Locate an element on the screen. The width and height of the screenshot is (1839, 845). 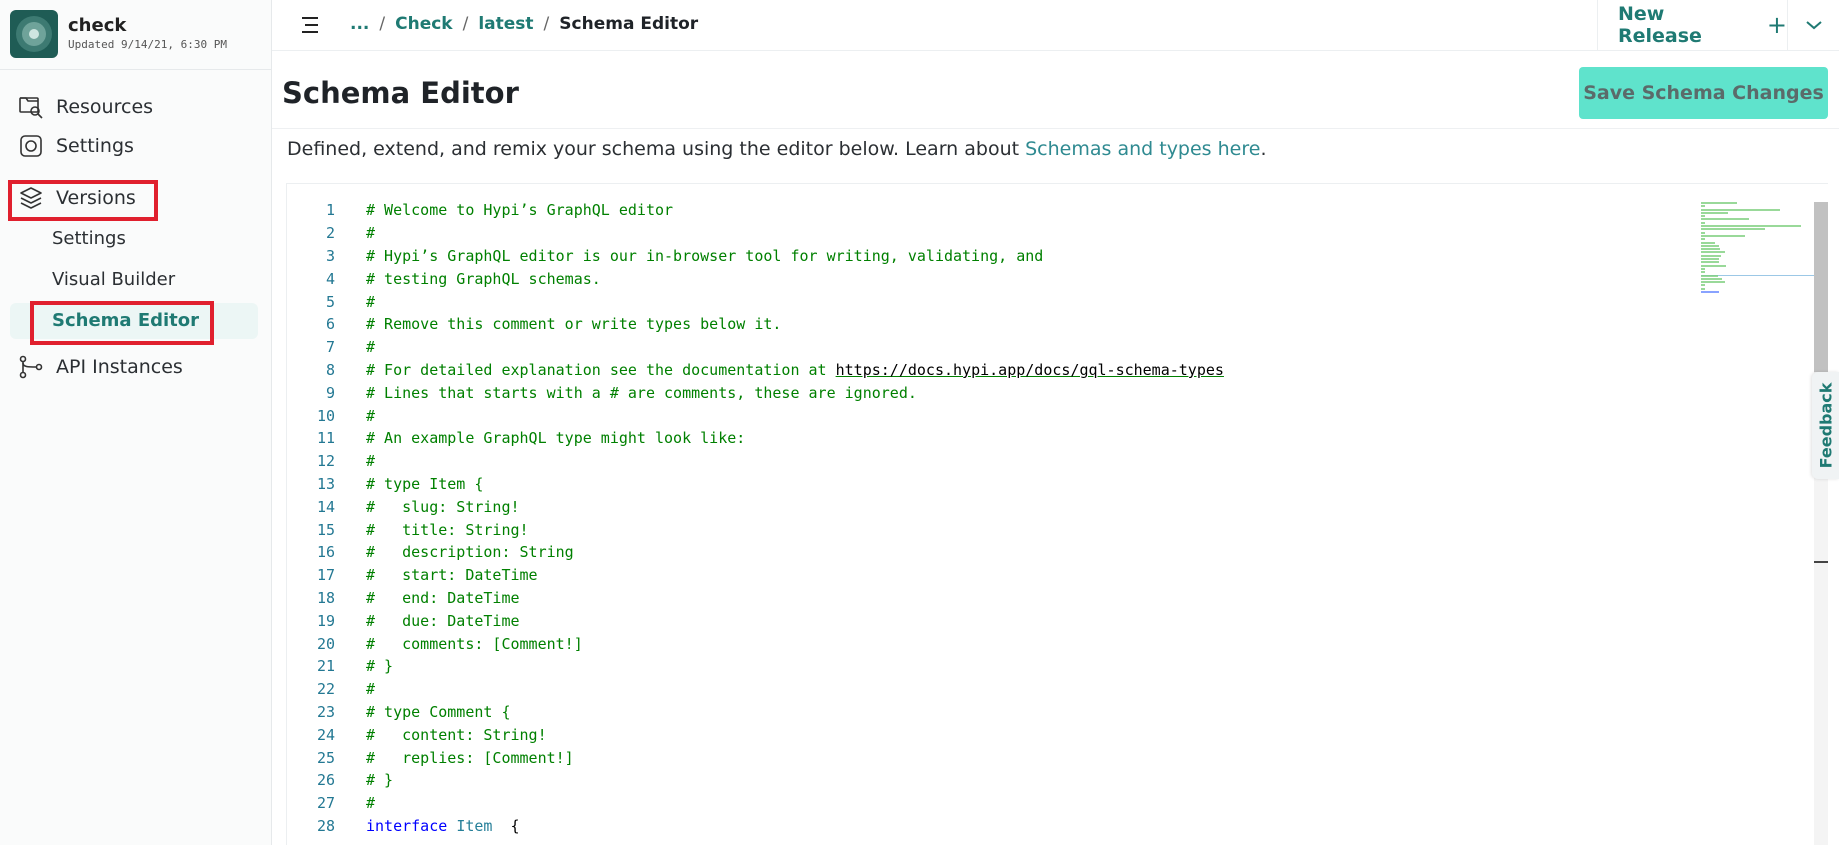
sidebar-subitem-visual-builder: Visual Builder is located at coordinates (113, 280).